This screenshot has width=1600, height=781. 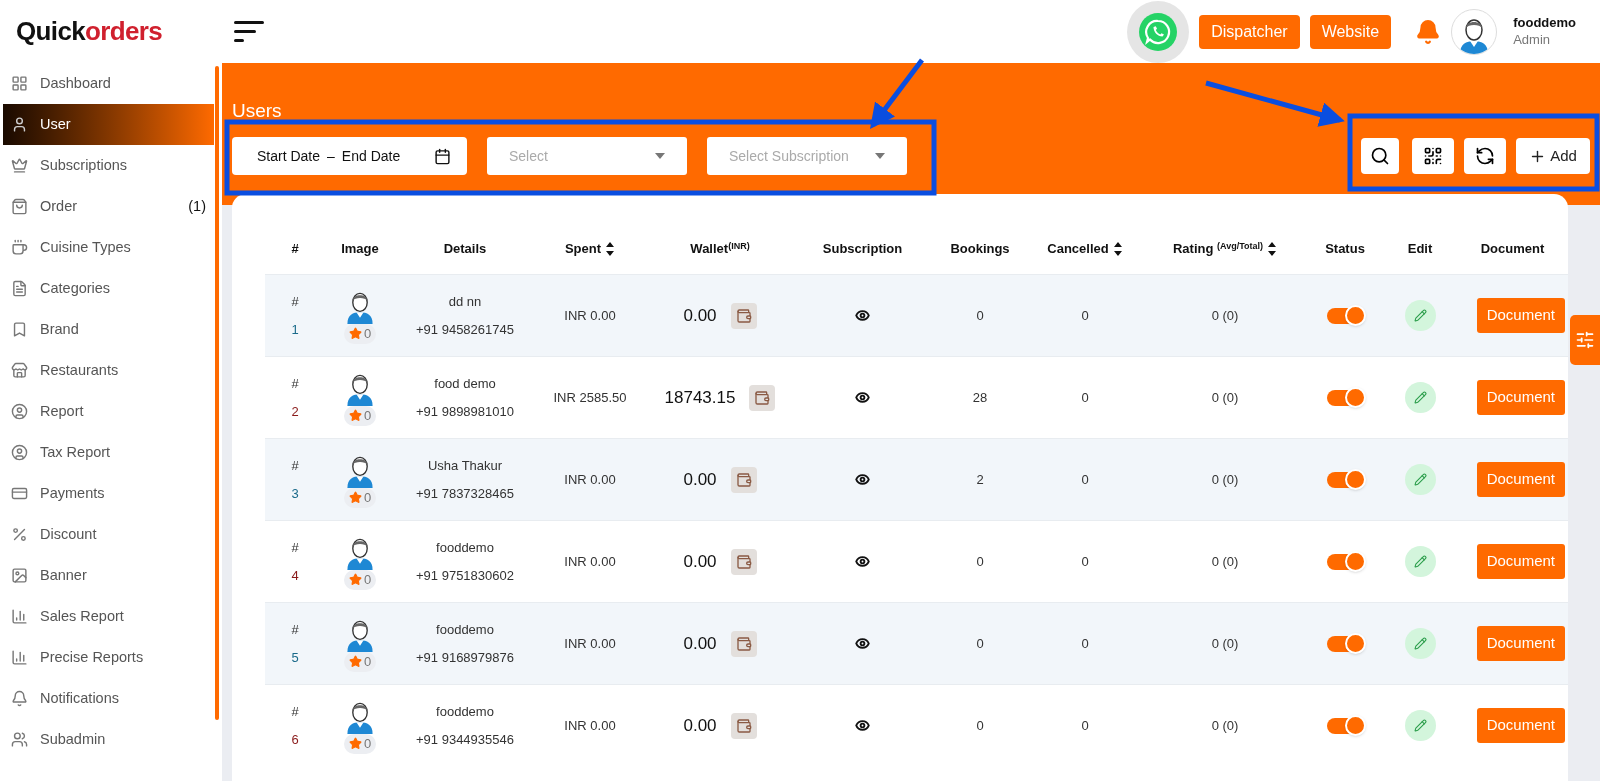 What do you see at coordinates (1428, 31) in the screenshot?
I see `bell-icon` at bounding box center [1428, 31].